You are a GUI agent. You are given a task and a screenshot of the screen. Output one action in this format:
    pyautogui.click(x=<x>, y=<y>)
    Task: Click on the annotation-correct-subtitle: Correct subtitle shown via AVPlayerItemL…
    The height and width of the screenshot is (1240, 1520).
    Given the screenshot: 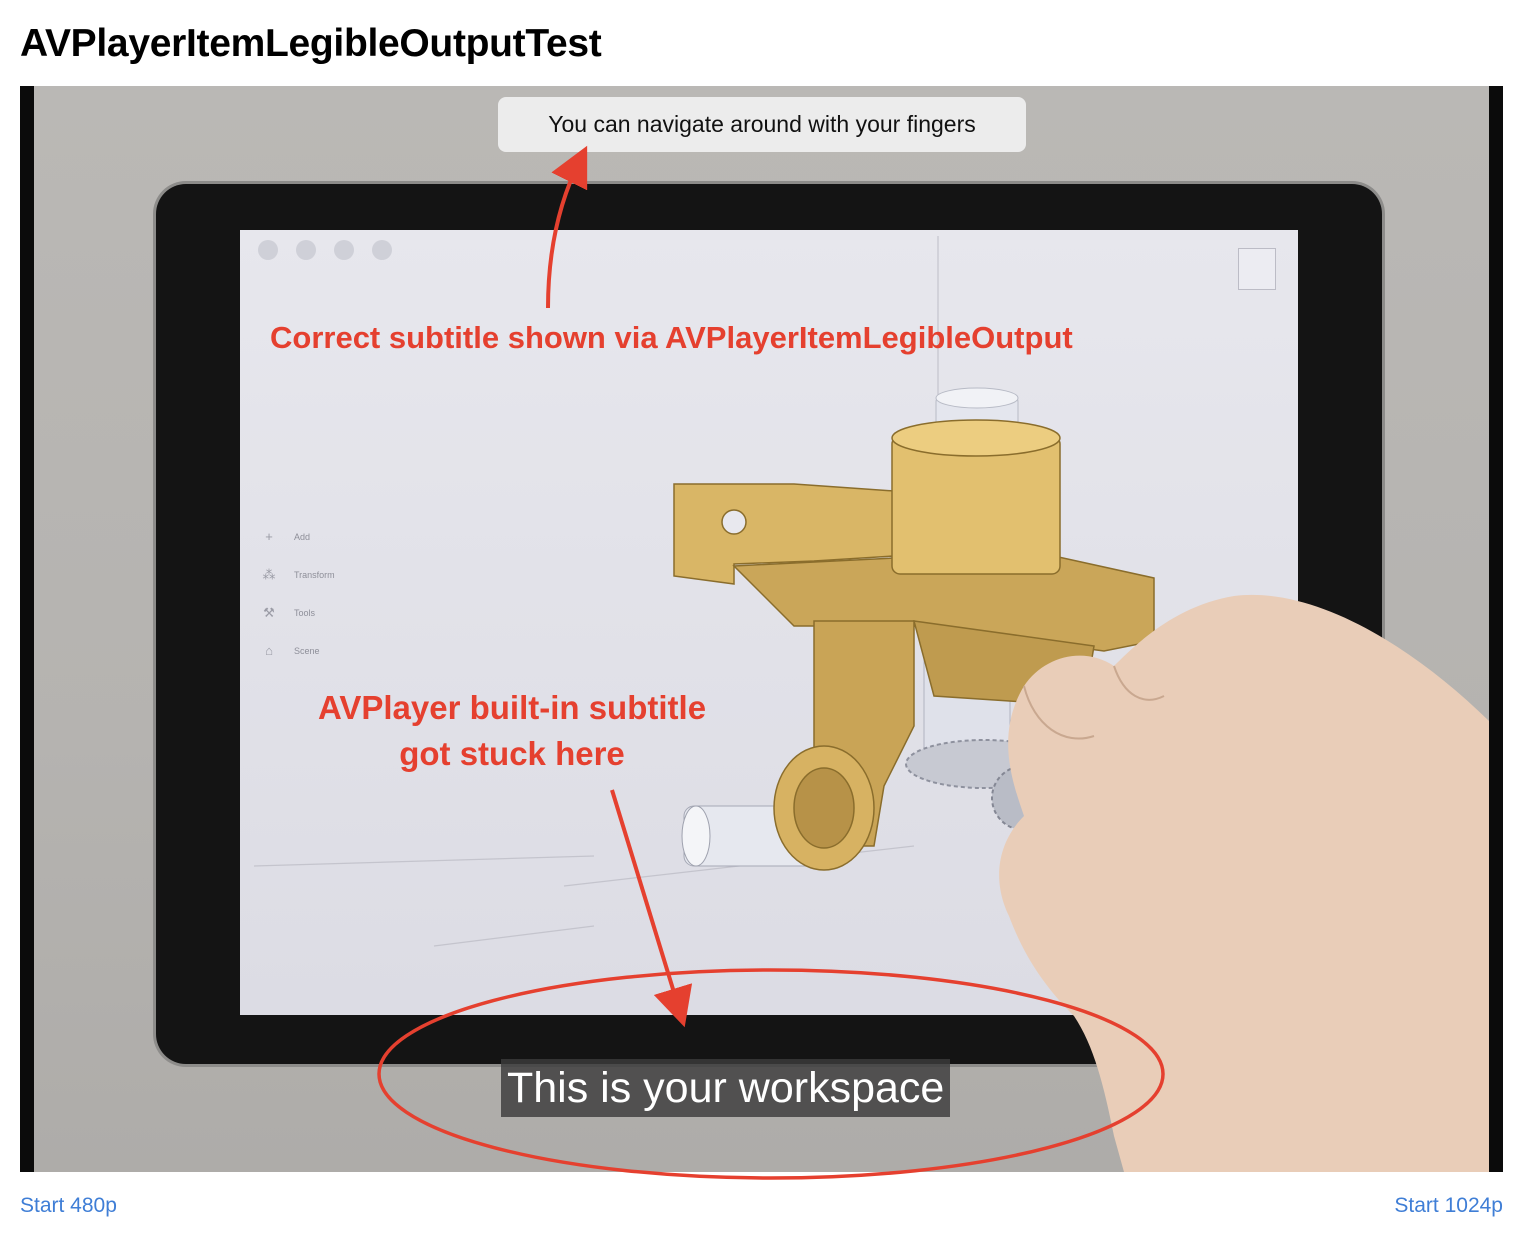 What is the action you would take?
    pyautogui.click(x=671, y=337)
    